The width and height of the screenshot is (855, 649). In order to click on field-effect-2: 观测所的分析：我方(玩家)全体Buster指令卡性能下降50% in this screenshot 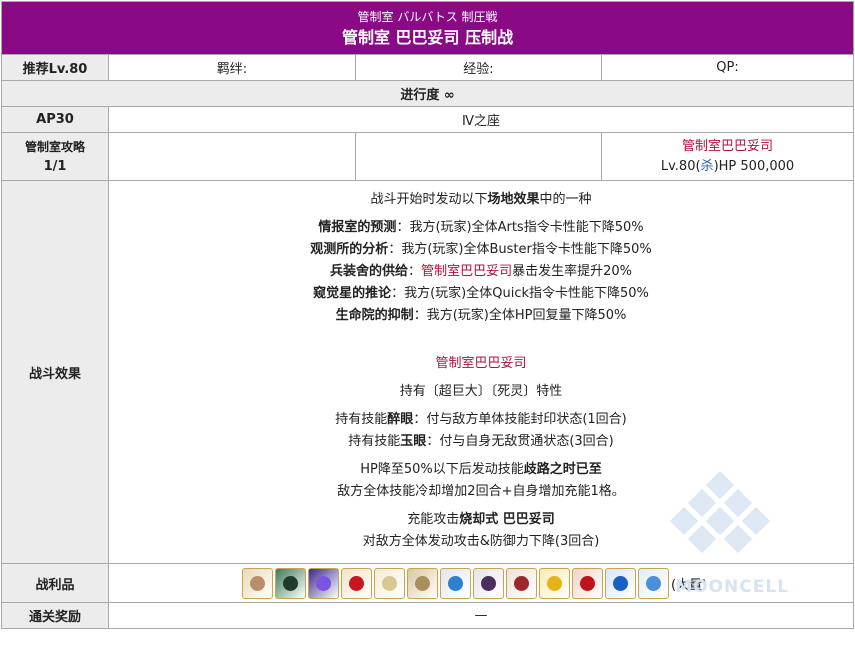, I will do `click(481, 249)`.